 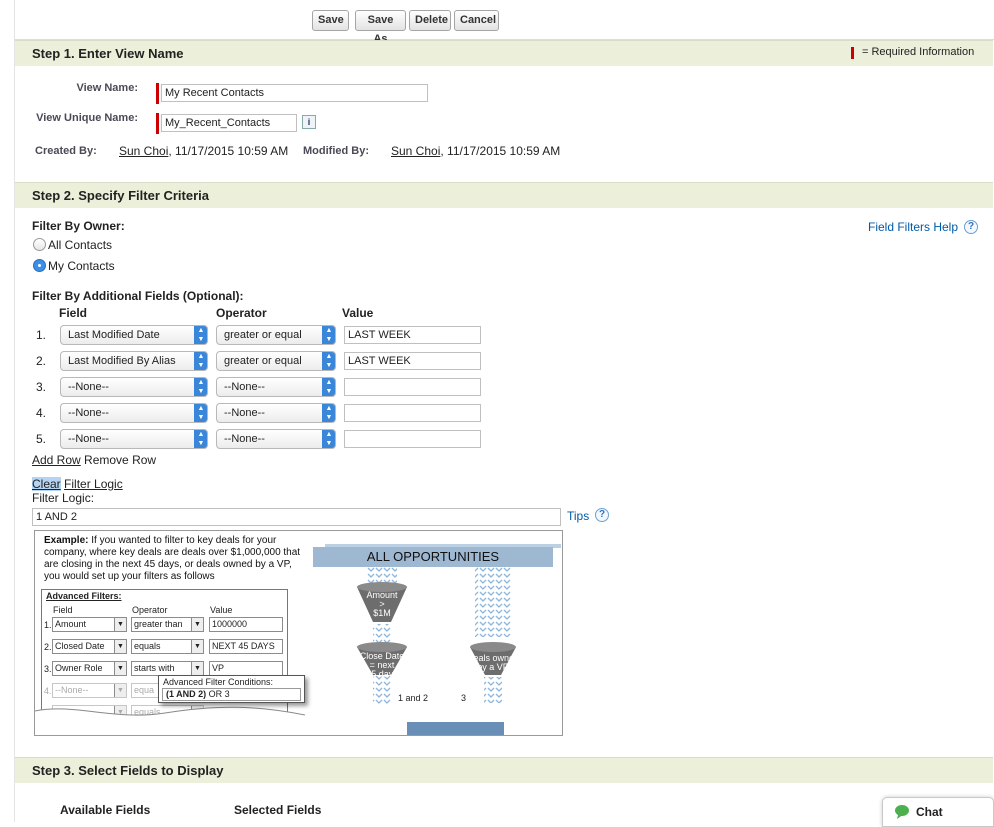 What do you see at coordinates (430, 20) in the screenshot?
I see `delete-button: Delete` at bounding box center [430, 20].